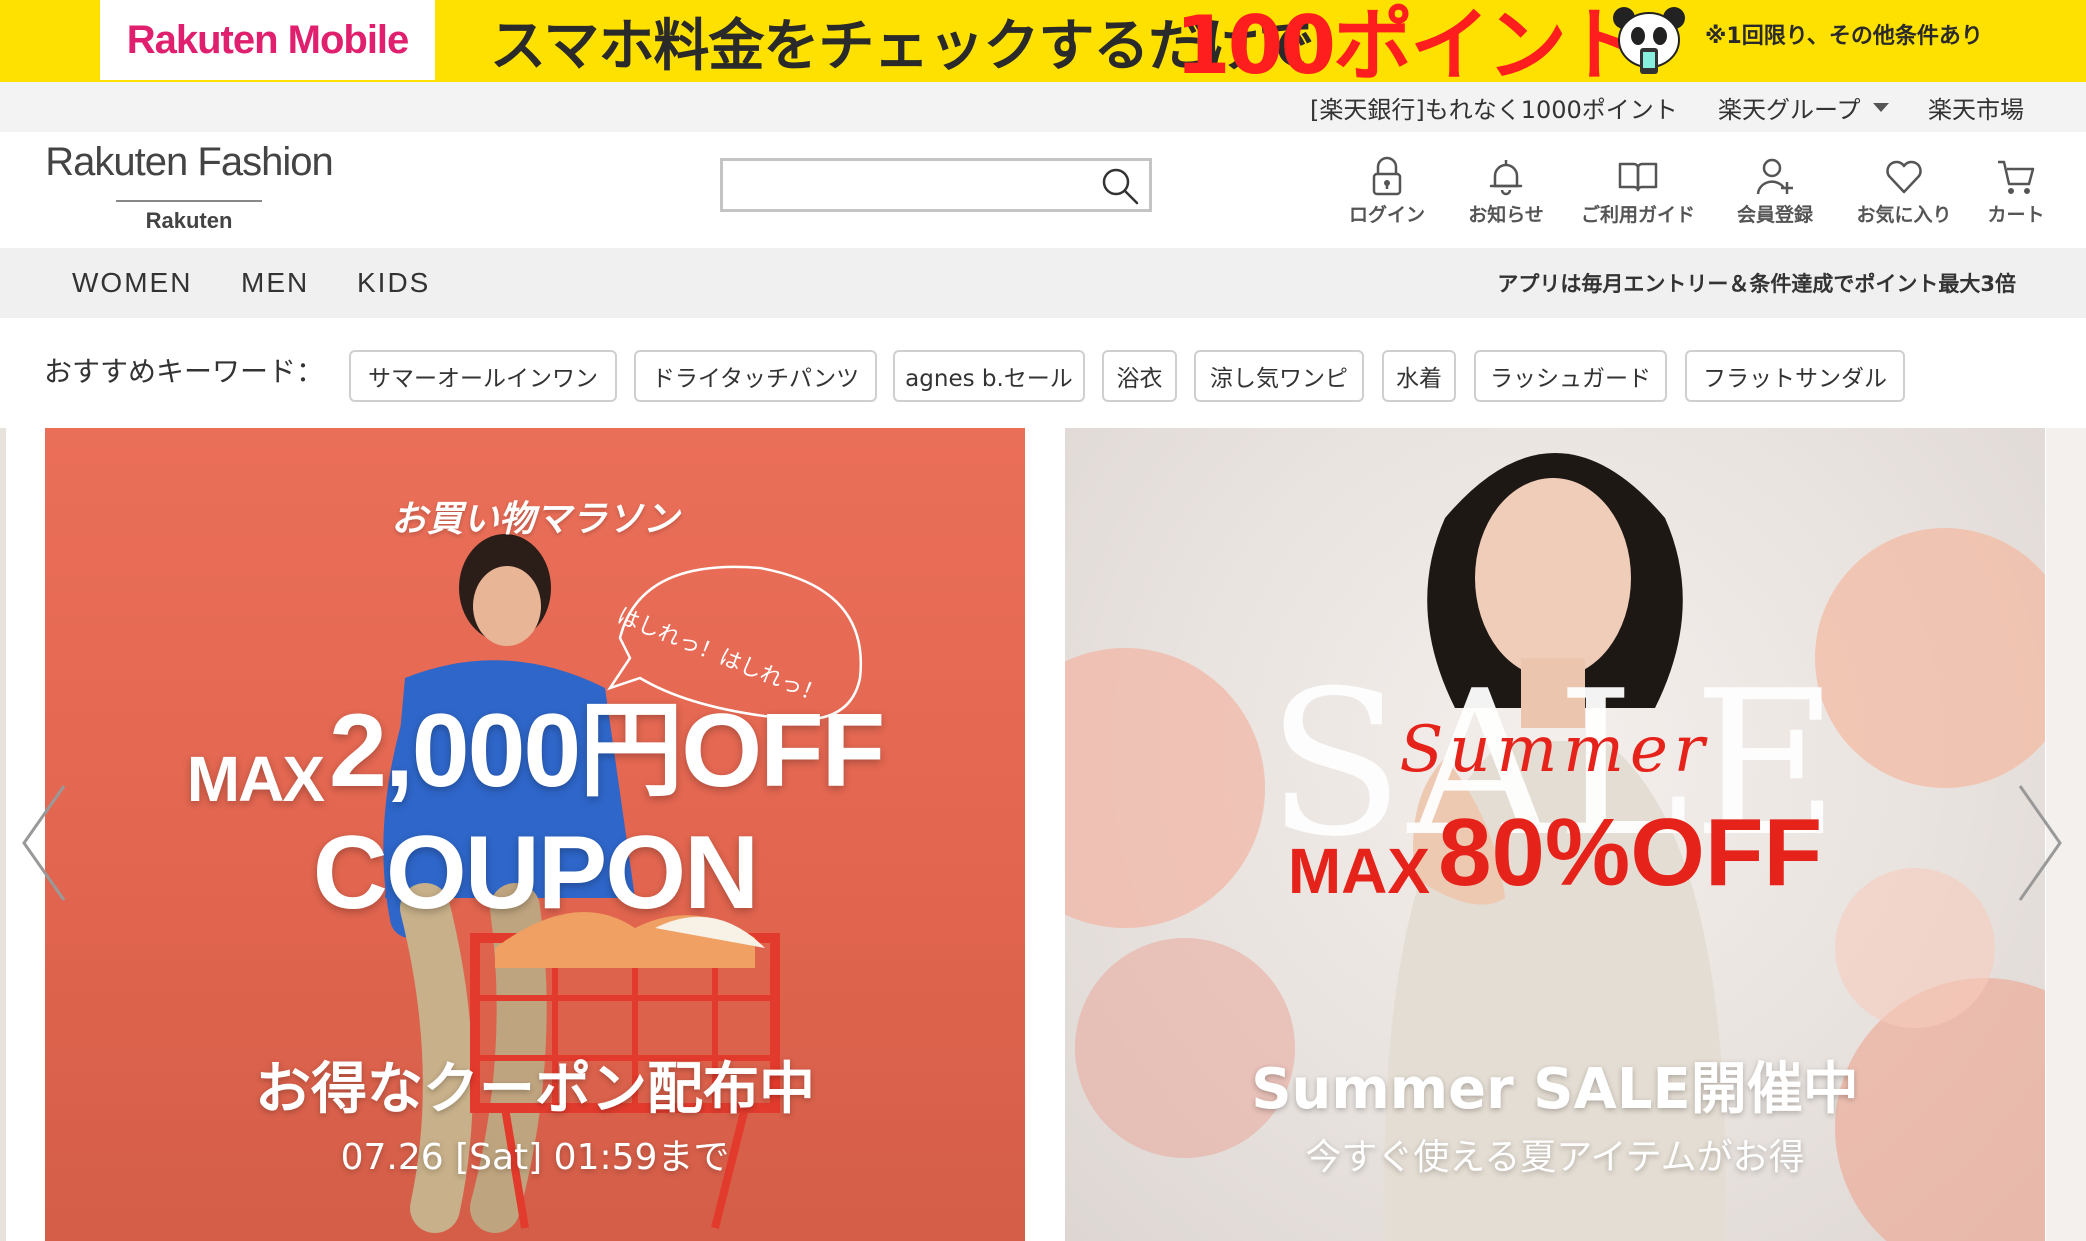 The width and height of the screenshot is (2086, 1241). I want to click on sale-discount: 80%OFF, so click(1630, 852).